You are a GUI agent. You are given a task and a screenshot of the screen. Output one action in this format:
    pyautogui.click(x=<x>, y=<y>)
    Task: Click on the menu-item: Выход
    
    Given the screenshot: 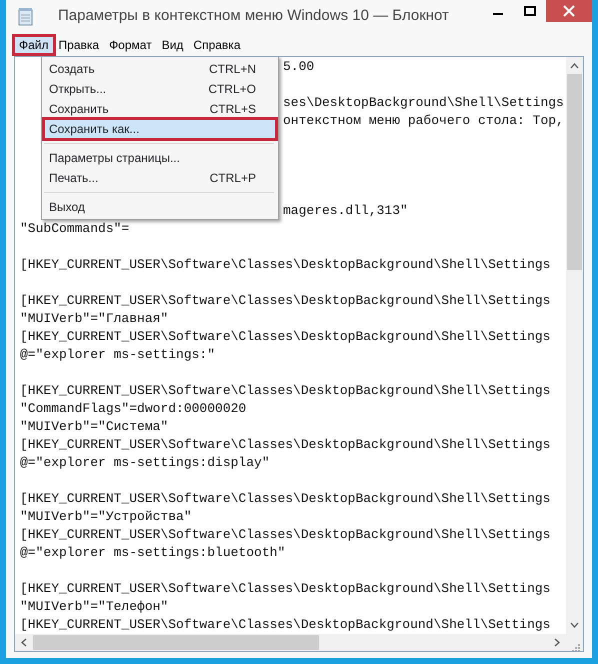 What is the action you would take?
    pyautogui.click(x=160, y=207)
    